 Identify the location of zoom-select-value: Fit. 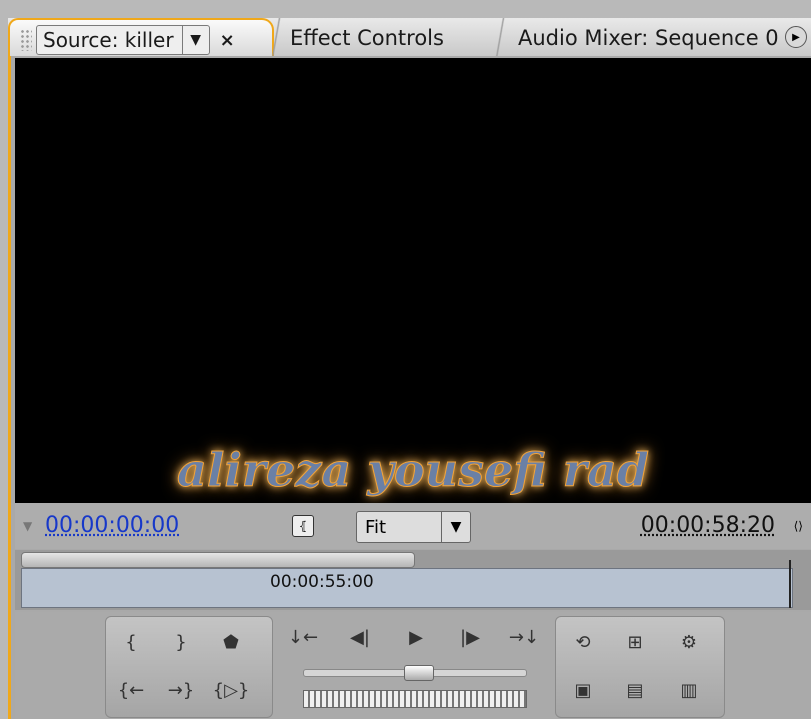
(376, 527).